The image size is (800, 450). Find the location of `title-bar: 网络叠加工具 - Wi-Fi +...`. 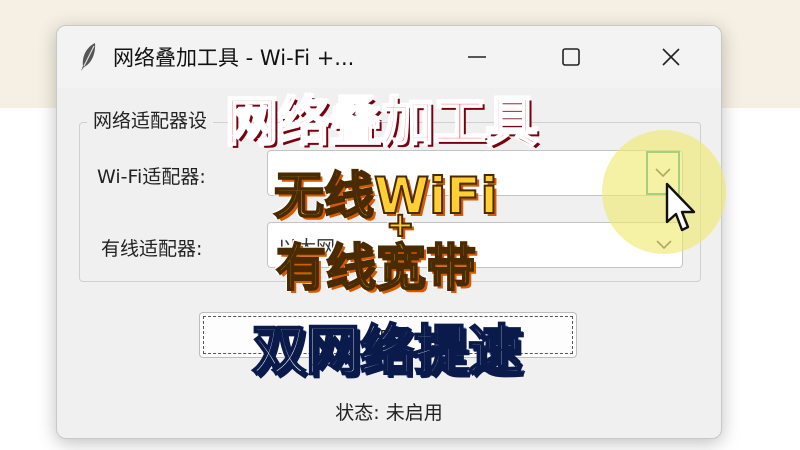

title-bar: 网络叠加工具 - Wi-Fi +... is located at coordinates (389, 57).